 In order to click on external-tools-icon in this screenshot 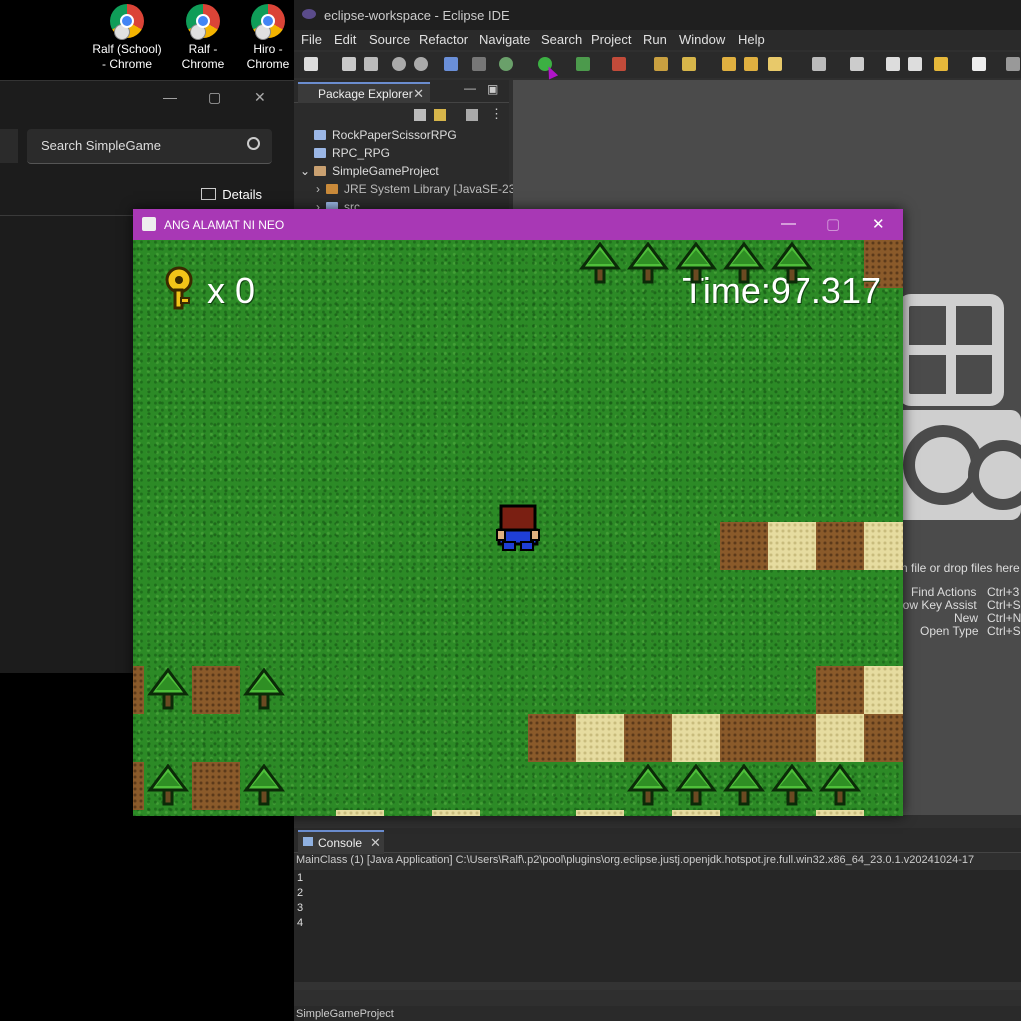, I will do `click(619, 64)`.